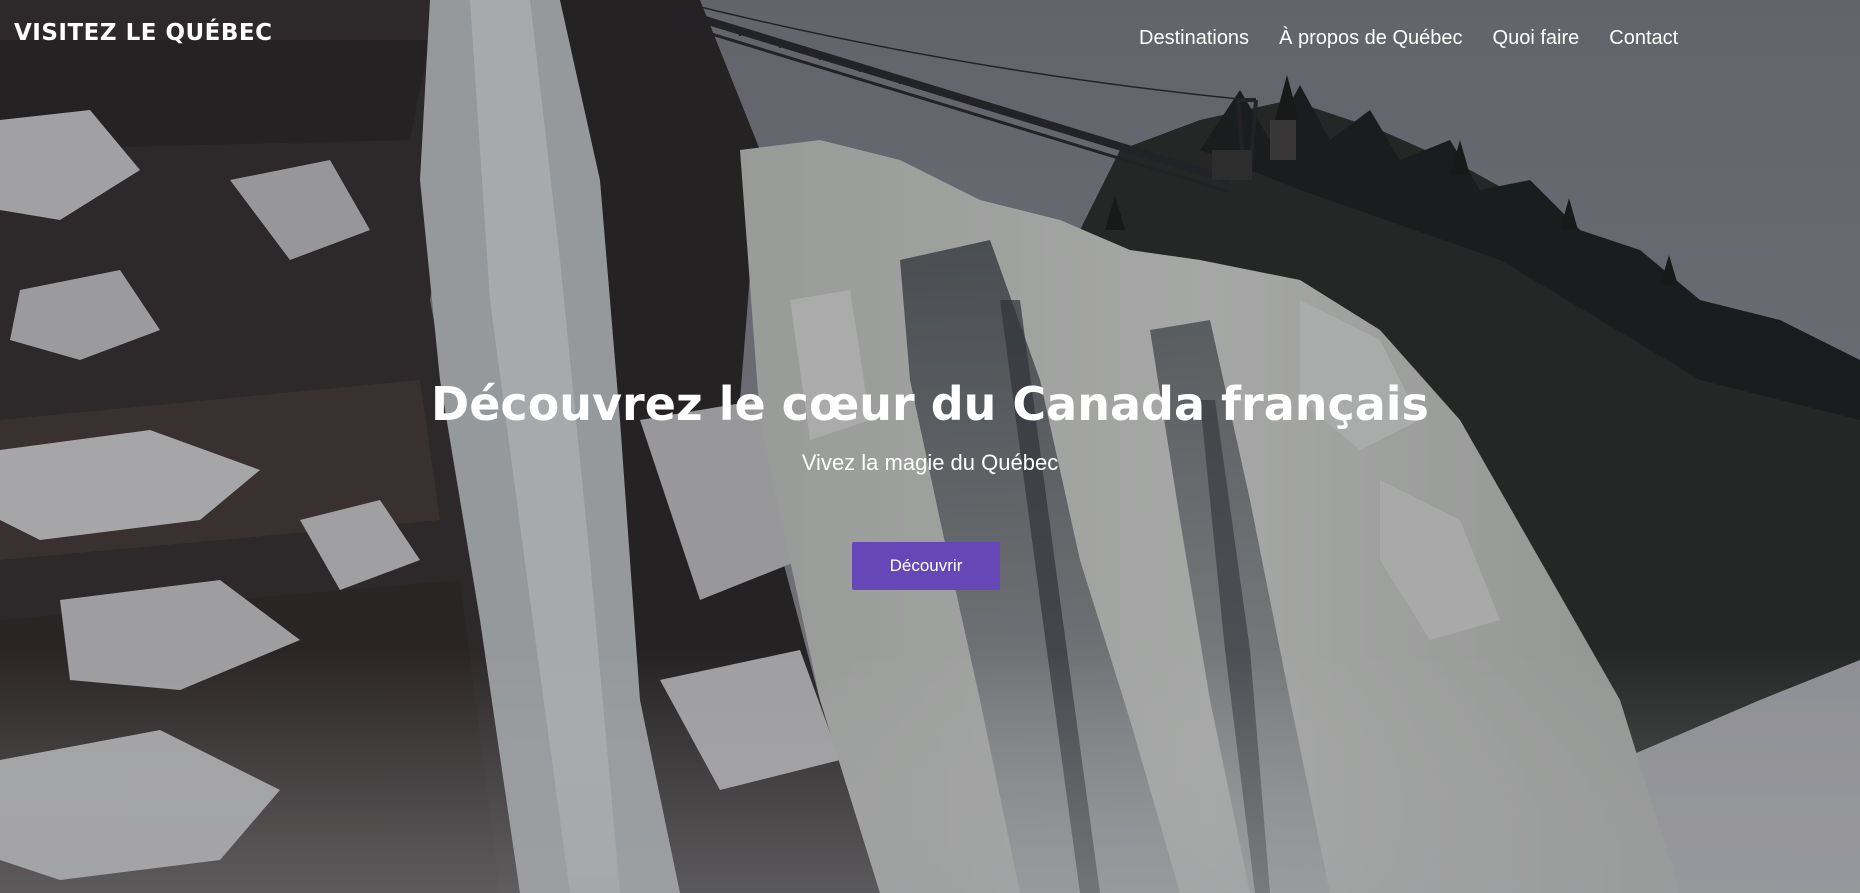 This screenshot has width=1860, height=893. Describe the element at coordinates (930, 462) in the screenshot. I see `hero-subtitle: Vivez la magie du Québec` at that location.